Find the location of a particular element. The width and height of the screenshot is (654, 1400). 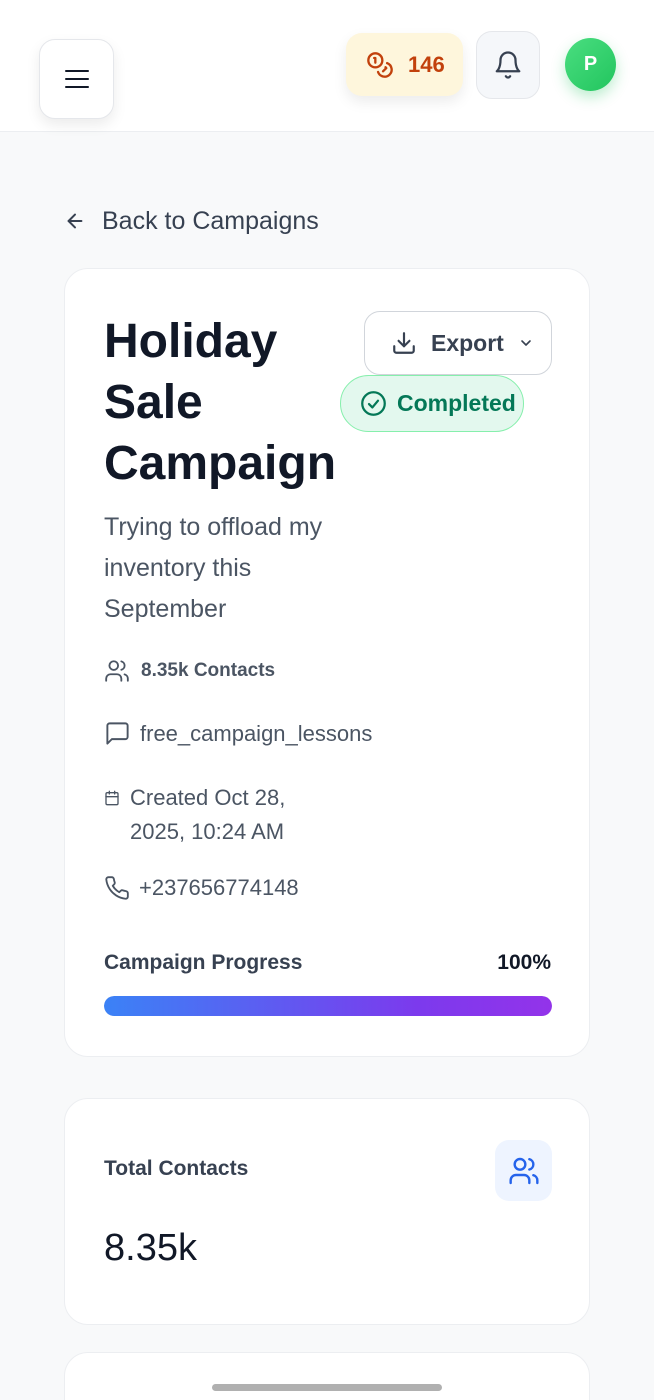

back-link-label: Back to Campaigns is located at coordinates (210, 220).